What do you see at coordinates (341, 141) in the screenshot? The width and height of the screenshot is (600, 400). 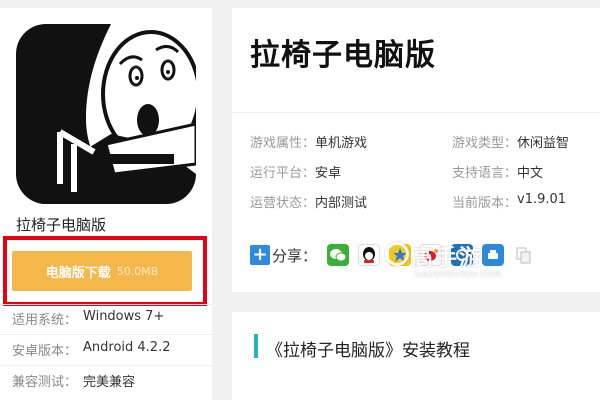 I see `attr-value: 单机游戏` at bounding box center [341, 141].